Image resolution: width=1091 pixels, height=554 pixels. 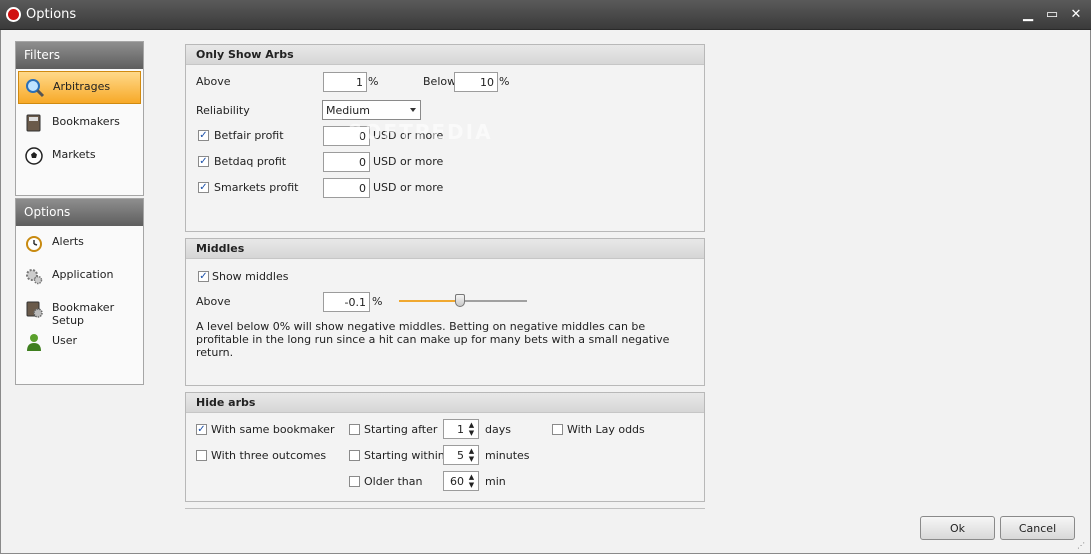 I want to click on sidebar-item-label: User, so click(x=65, y=340).